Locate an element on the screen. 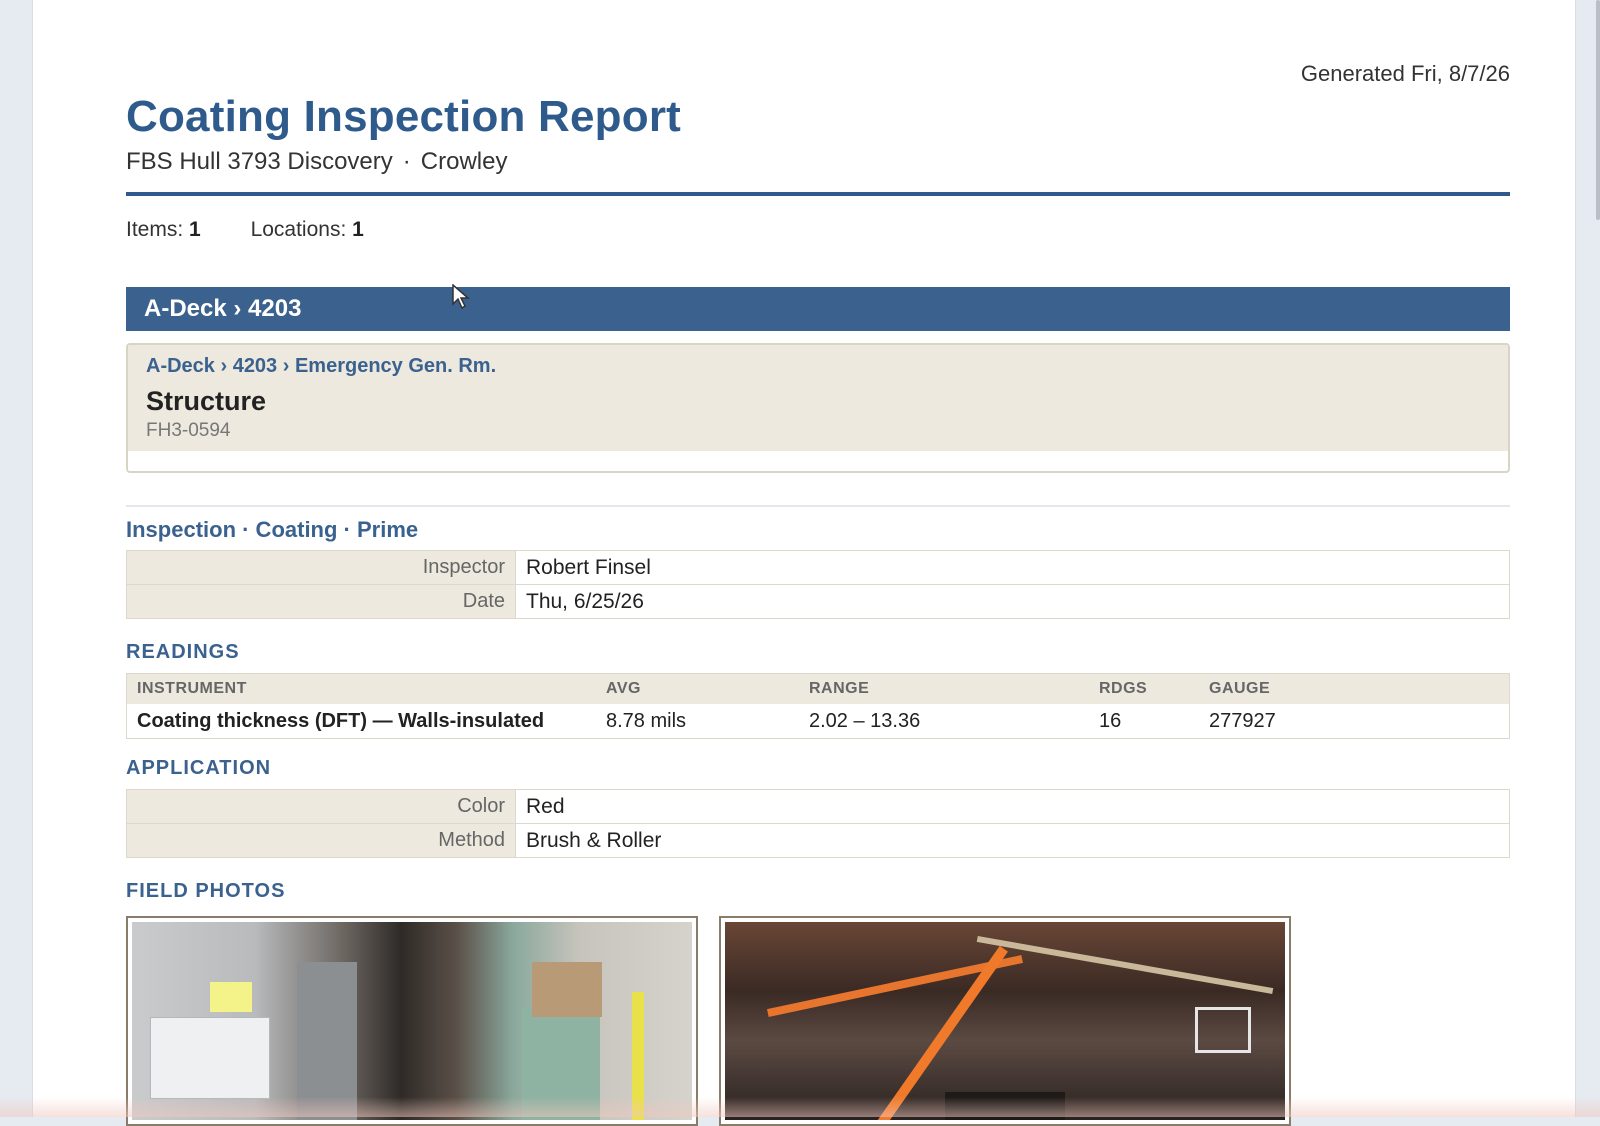 The width and height of the screenshot is (1600, 1126). summary-stats: Items: 1 Locations: 1 is located at coordinates (267, 230).